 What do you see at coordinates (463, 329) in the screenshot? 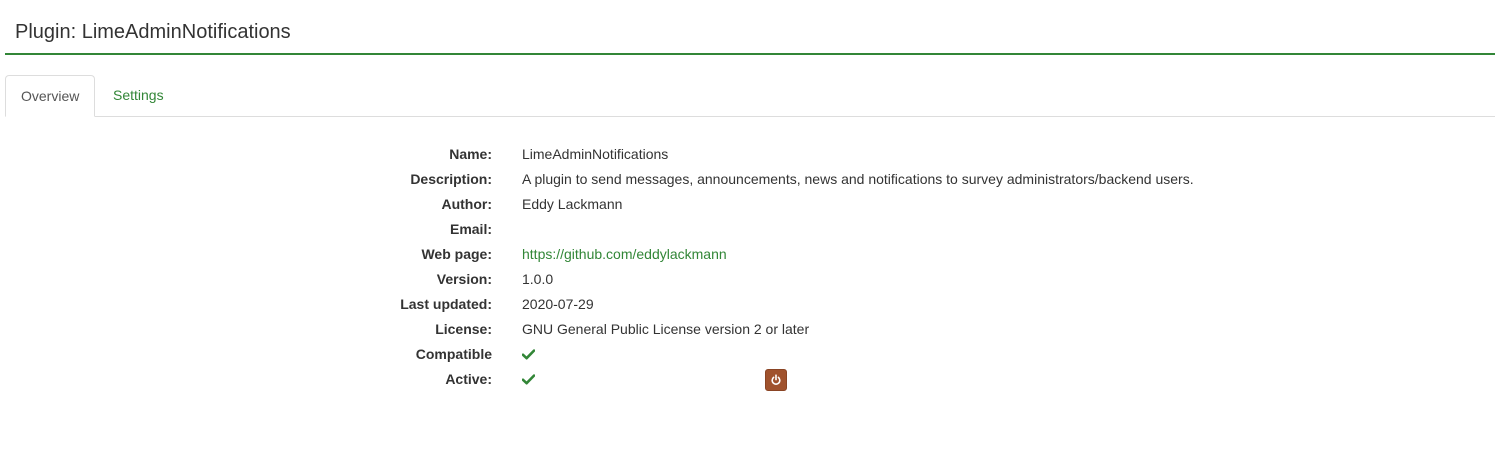
I see `license-label: License:` at bounding box center [463, 329].